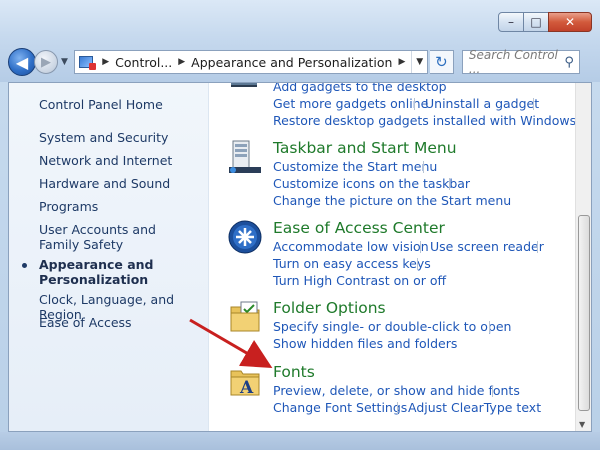 The height and width of the screenshot is (450, 600). What do you see at coordinates (441, 62) in the screenshot?
I see `refresh-icon: ↻` at bounding box center [441, 62].